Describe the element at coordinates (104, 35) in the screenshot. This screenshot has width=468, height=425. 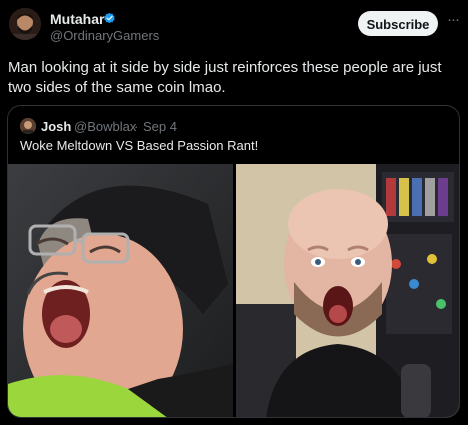
I see `author-handle: @OrdinaryGamers` at that location.